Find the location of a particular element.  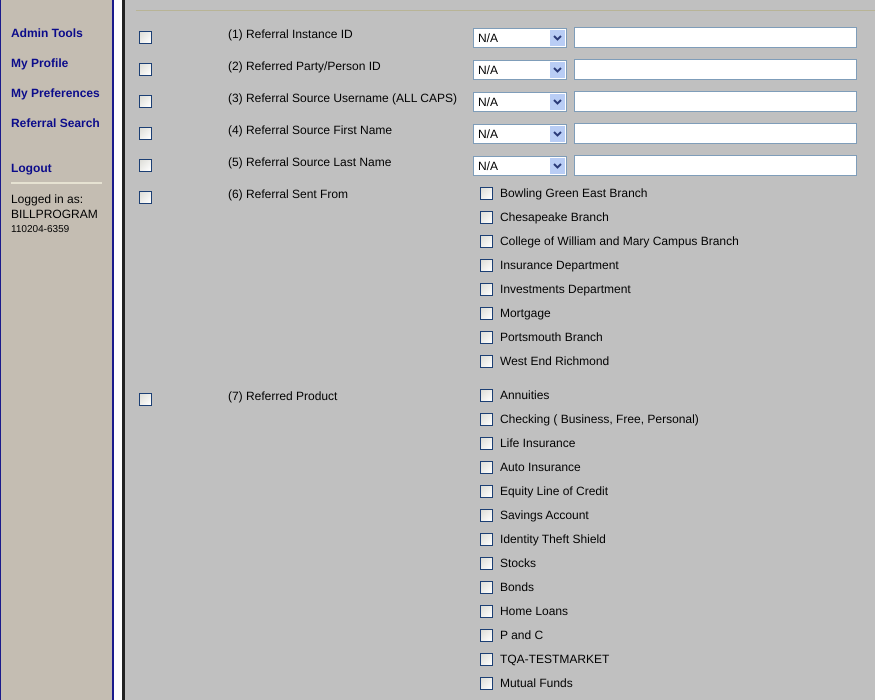

option-label: College of William and Mary Campus Branch is located at coordinates (619, 241).